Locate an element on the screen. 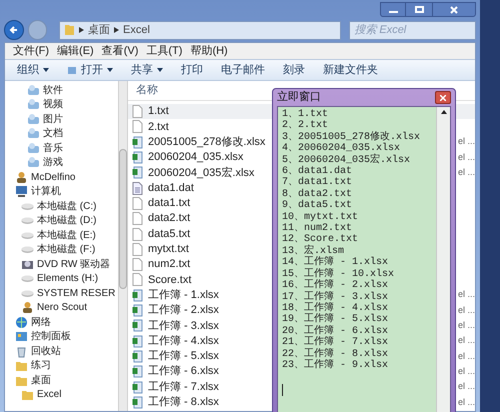 This screenshot has height=412, width=500. file-name: 工作簿 - 6.xlsx is located at coordinates (175, 371).